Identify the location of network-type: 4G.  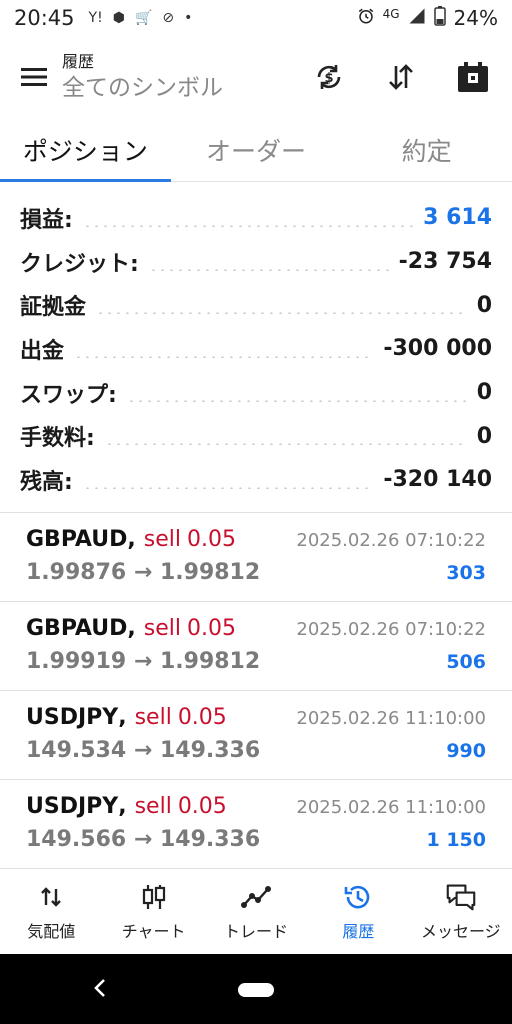
(391, 14).